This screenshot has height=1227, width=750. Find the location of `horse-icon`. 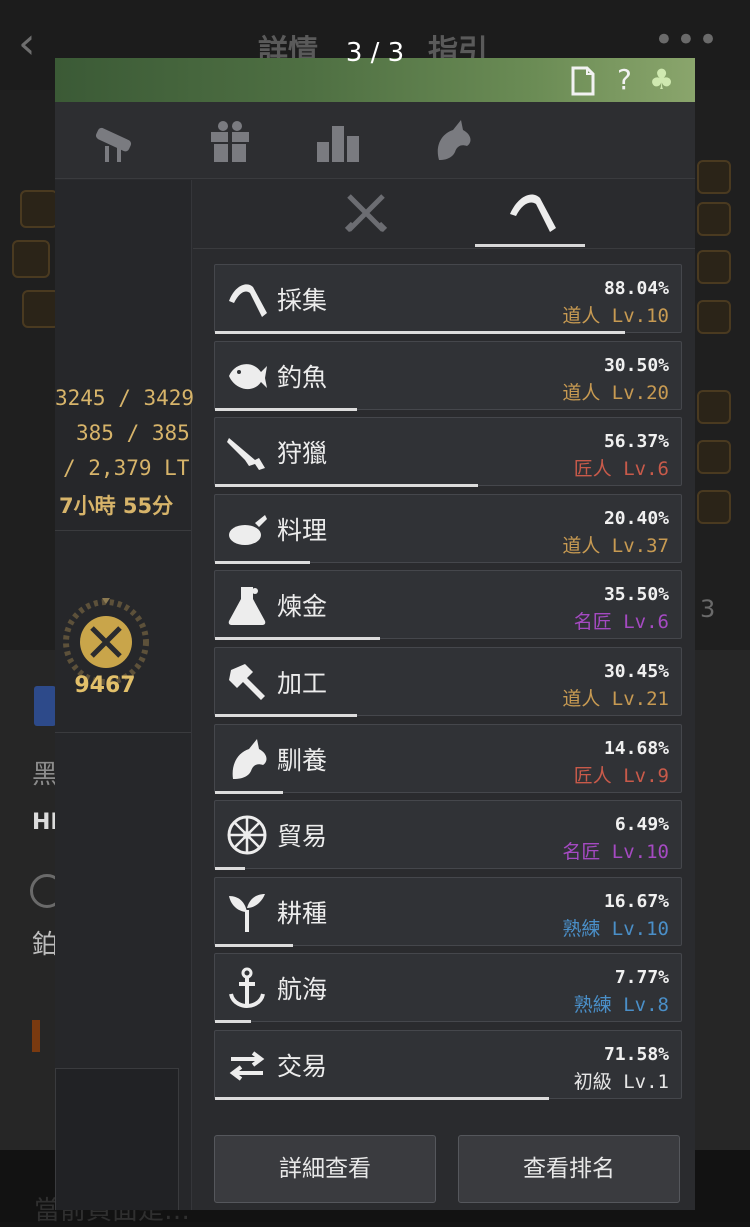

horse-icon is located at coordinates (249, 758).